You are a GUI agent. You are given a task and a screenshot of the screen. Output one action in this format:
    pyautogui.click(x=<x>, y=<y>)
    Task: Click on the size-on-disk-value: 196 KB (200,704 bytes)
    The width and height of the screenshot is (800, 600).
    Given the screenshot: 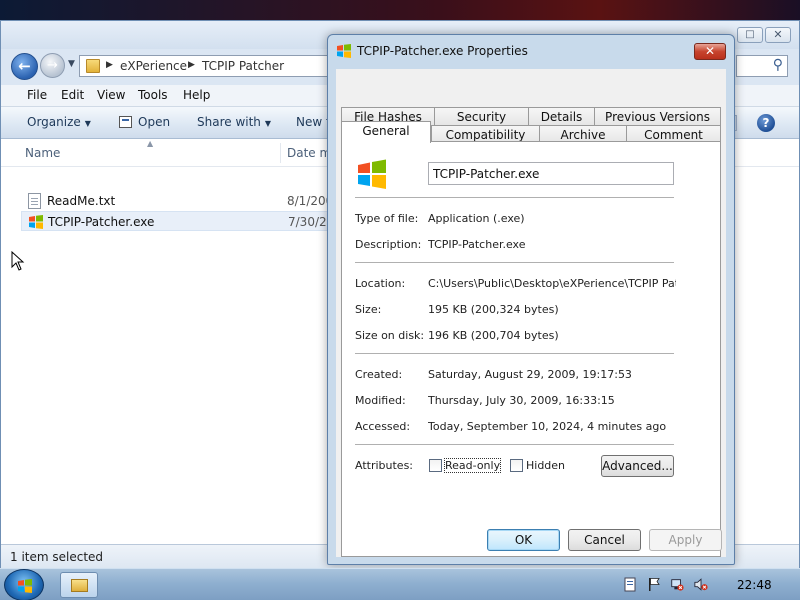 What is the action you would take?
    pyautogui.click(x=493, y=335)
    